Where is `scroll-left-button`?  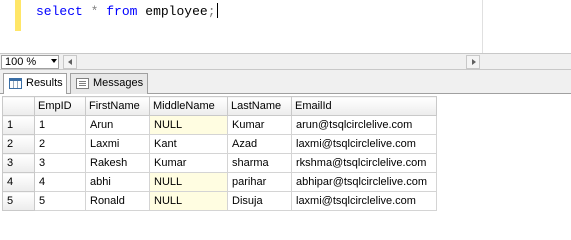 scroll-left-button is located at coordinates (70, 62).